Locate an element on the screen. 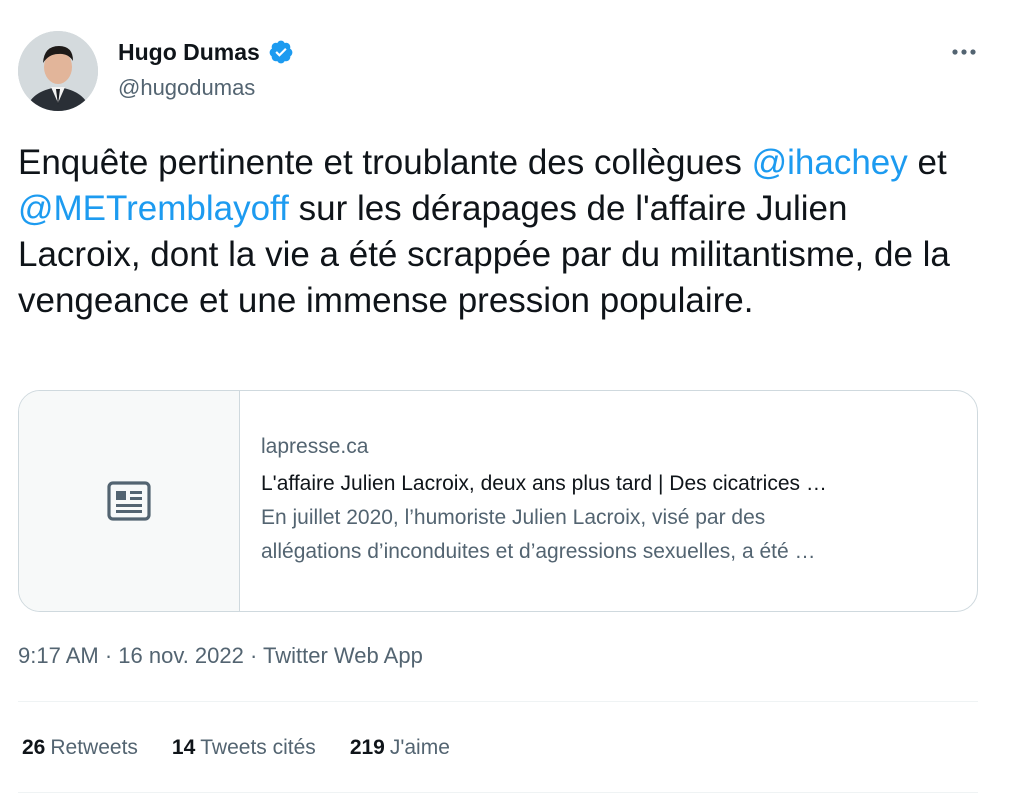 This screenshot has width=1020, height=802. tweet-stats: 26 Retweets 14 Tweets cités 219 J'aime is located at coordinates (236, 748).